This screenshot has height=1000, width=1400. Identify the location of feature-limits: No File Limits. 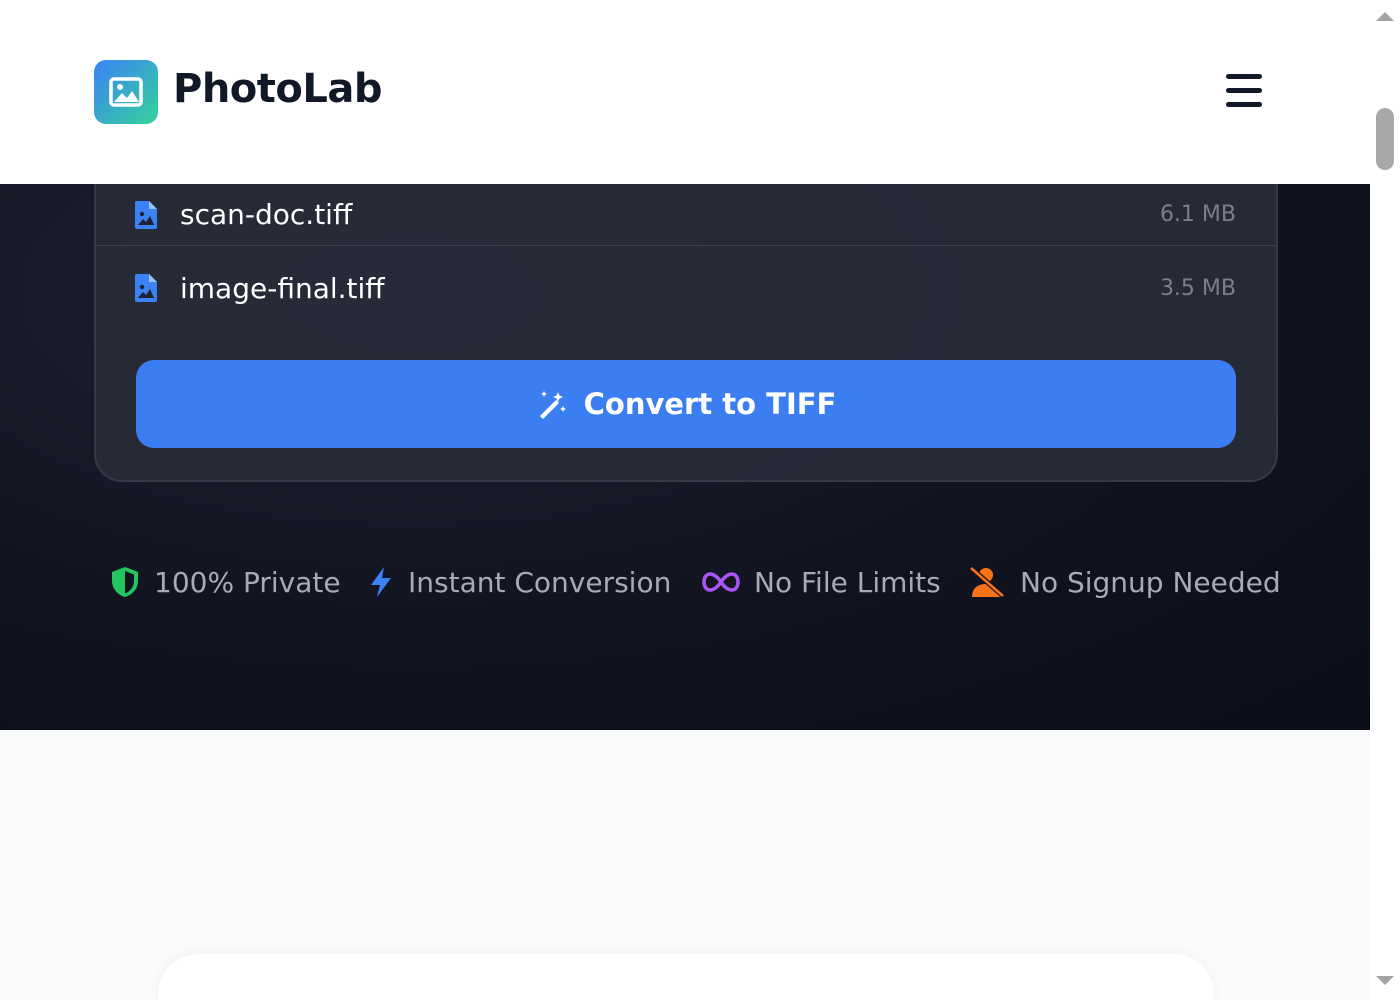
(821, 582).